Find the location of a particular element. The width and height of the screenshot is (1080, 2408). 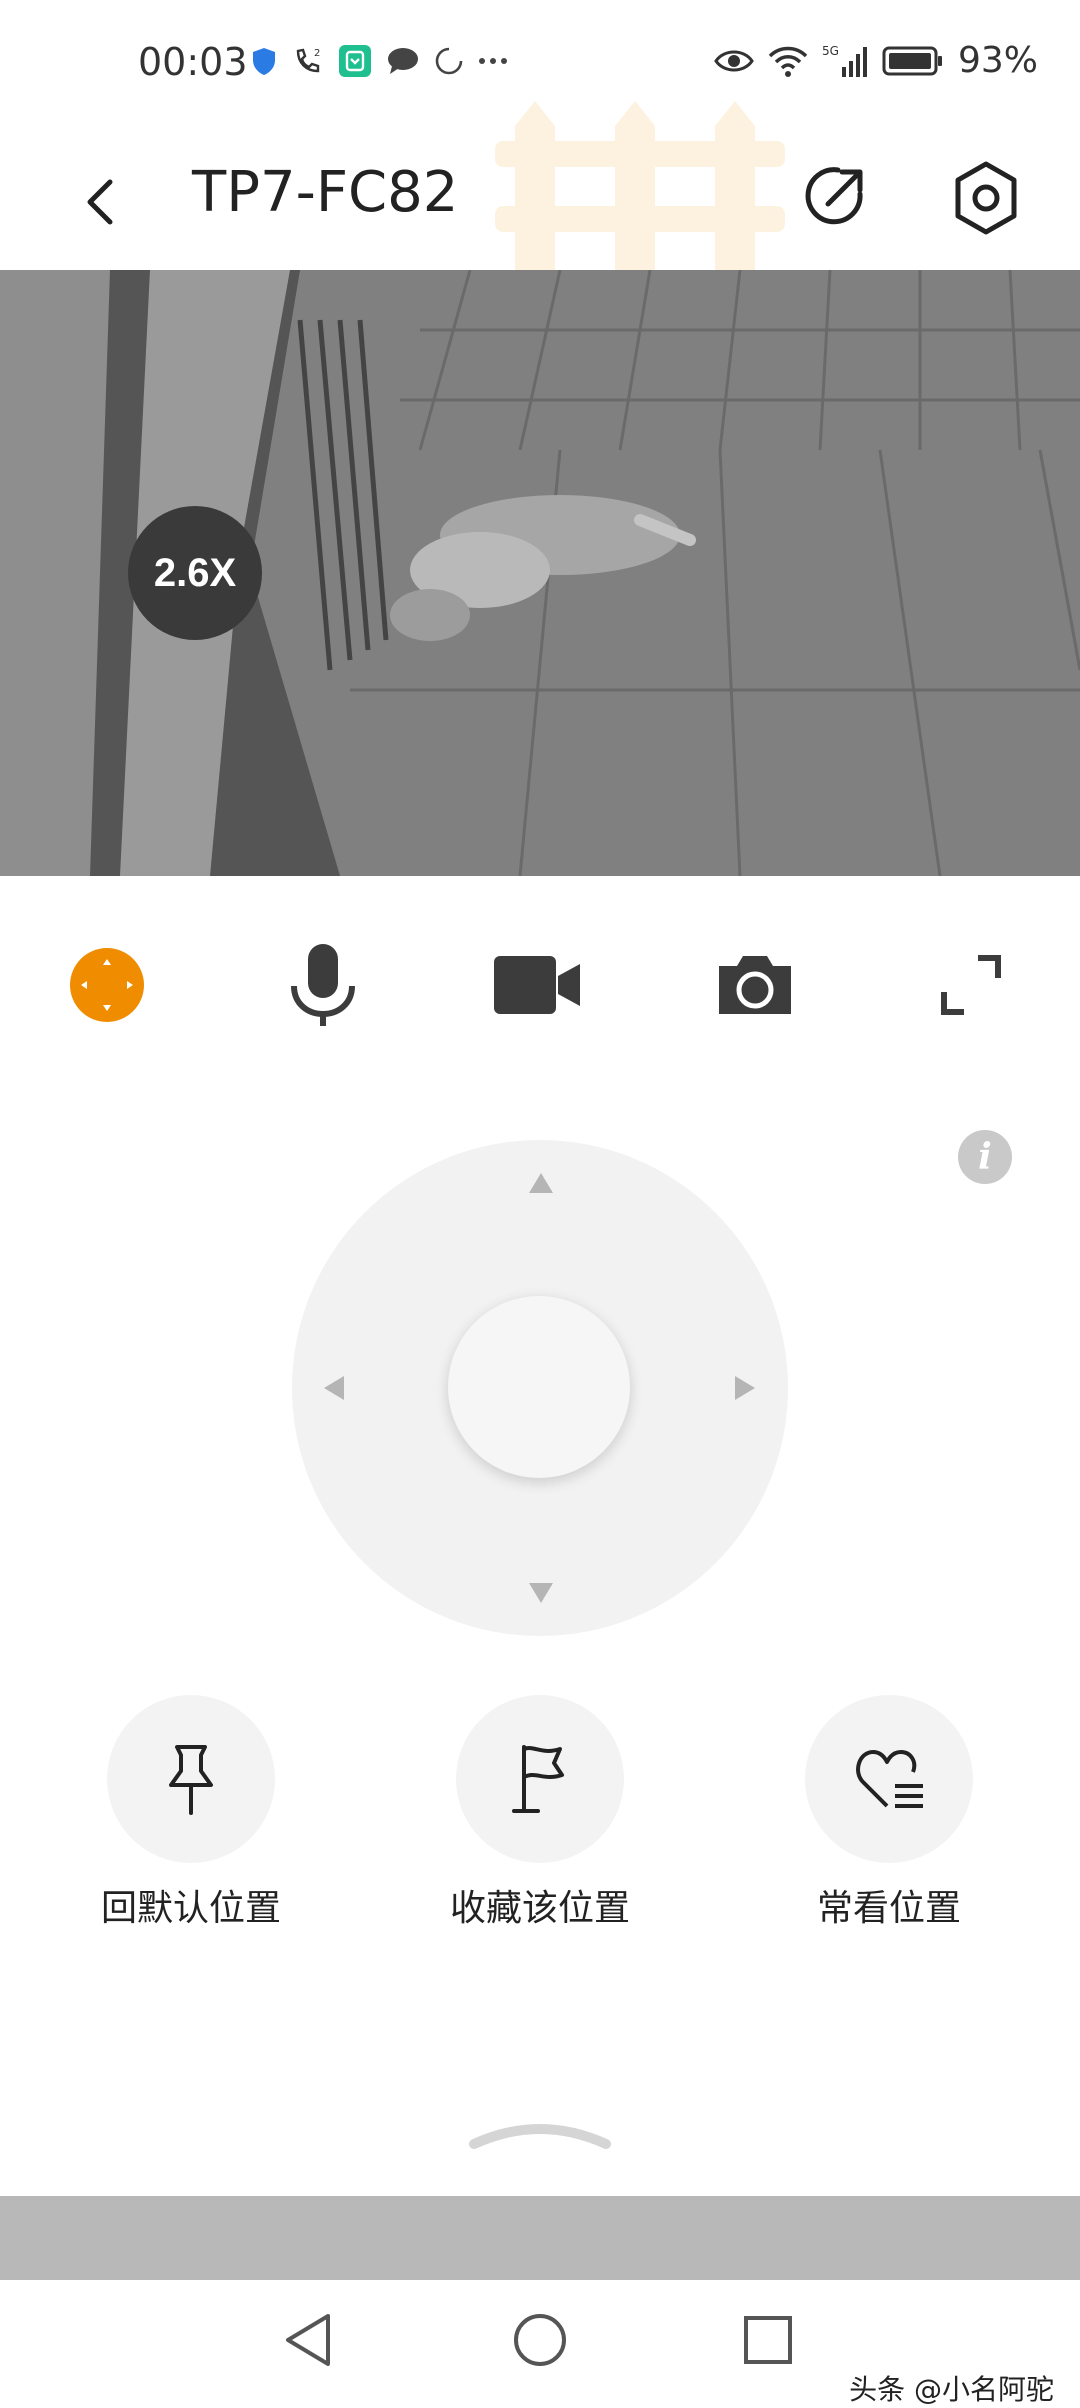

watermark: 头条 @小名阿驼 is located at coordinates (951, 2389).